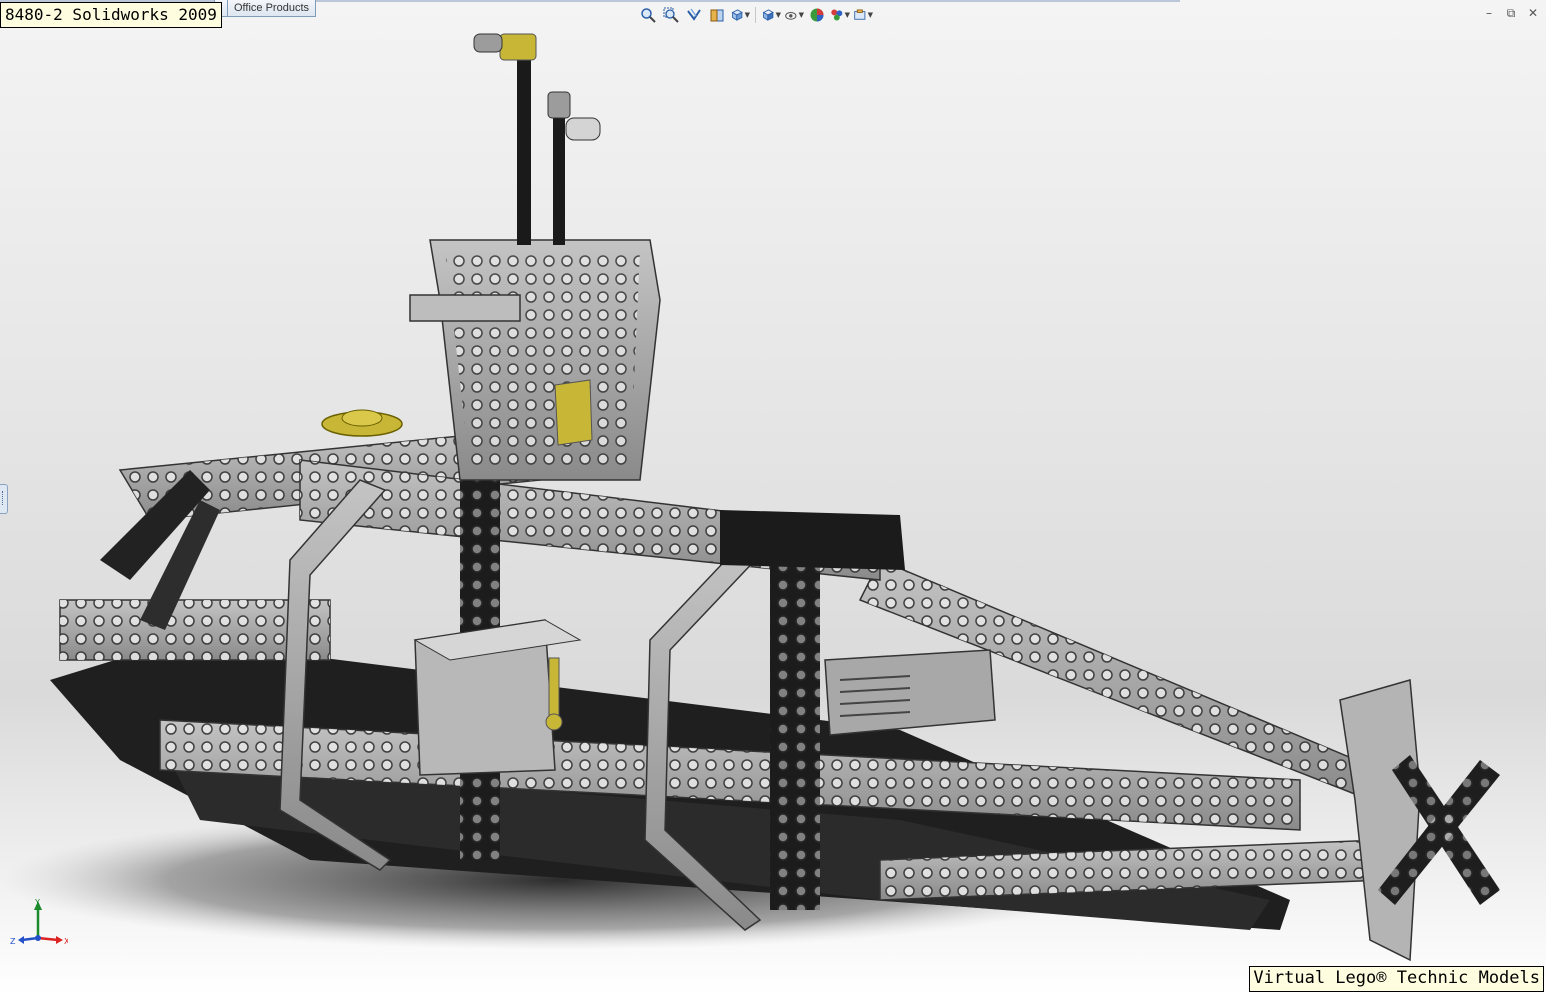 The height and width of the screenshot is (994, 1546). What do you see at coordinates (671, 15) in the screenshot?
I see `zoom-to-area-icon` at bounding box center [671, 15].